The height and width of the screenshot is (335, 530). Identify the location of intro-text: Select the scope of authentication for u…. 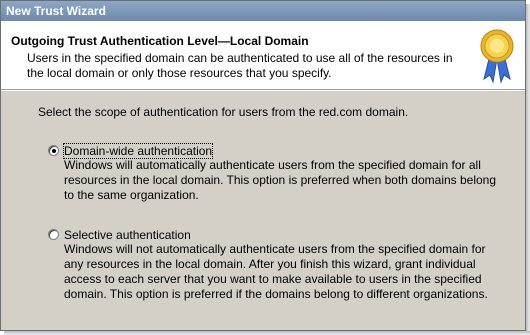
(223, 112).